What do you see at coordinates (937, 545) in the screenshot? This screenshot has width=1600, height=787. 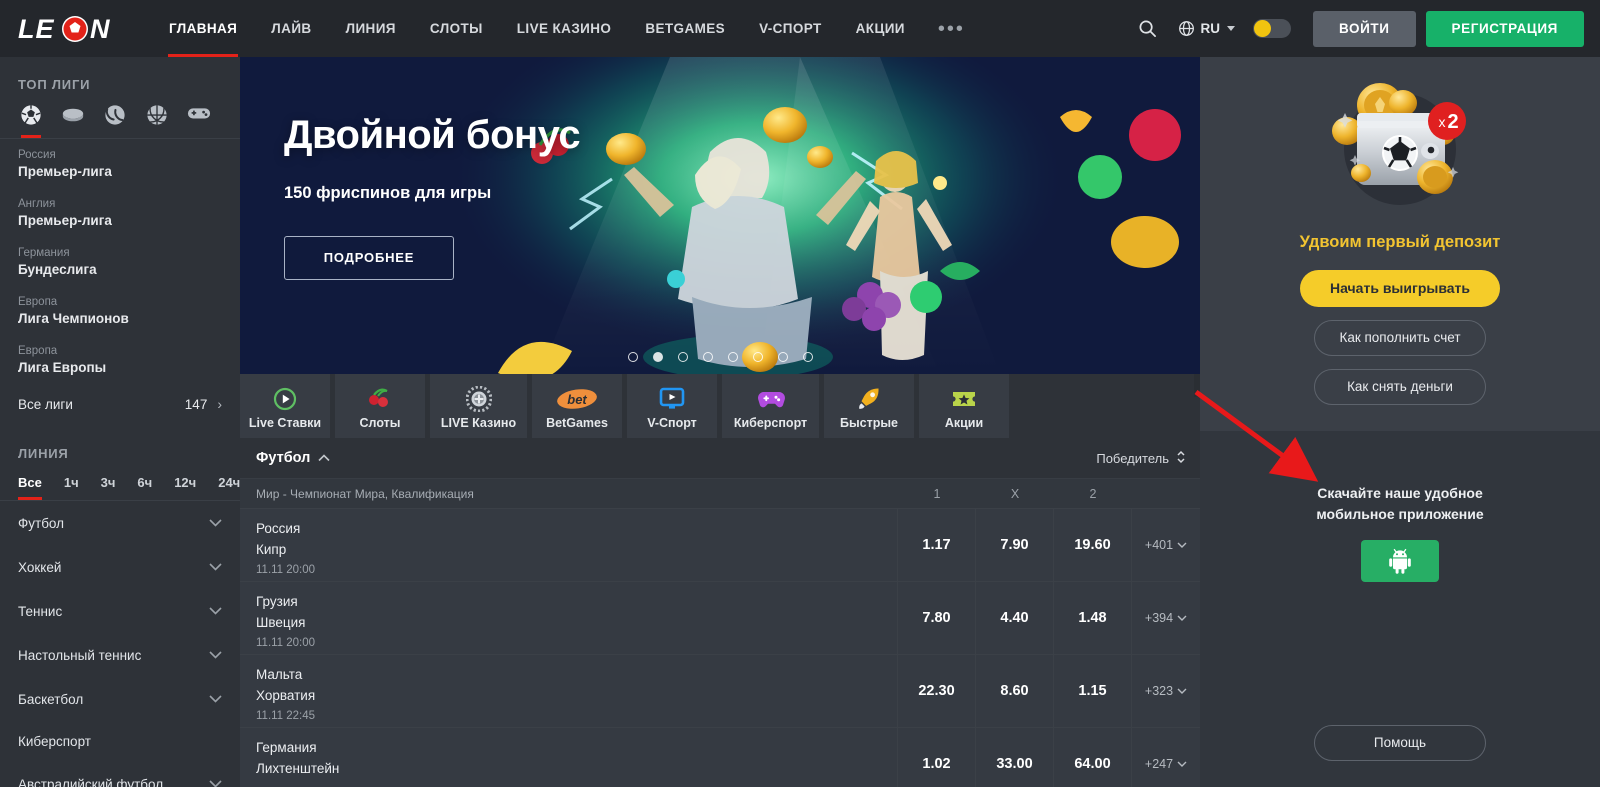 I see `odd-cell-1: 1.17` at bounding box center [937, 545].